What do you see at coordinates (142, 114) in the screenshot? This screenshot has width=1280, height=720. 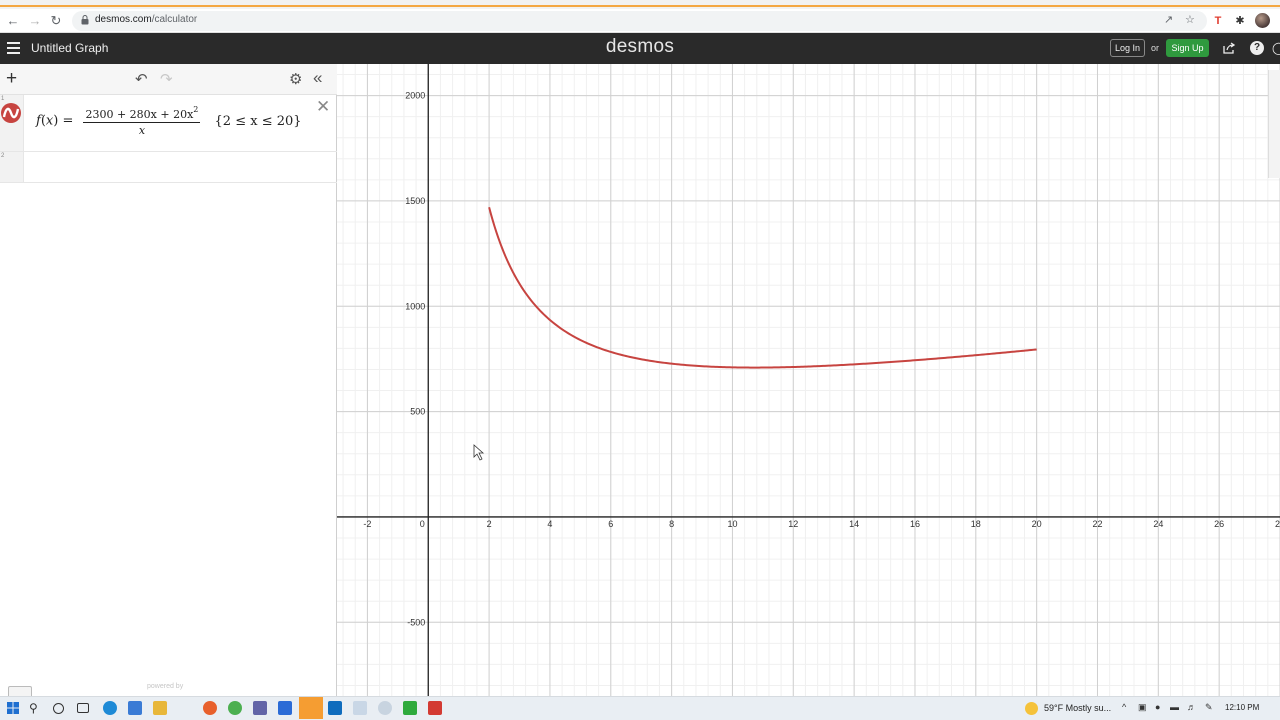 I see `fraction-numerator: 2300 + 280x + 20x2` at bounding box center [142, 114].